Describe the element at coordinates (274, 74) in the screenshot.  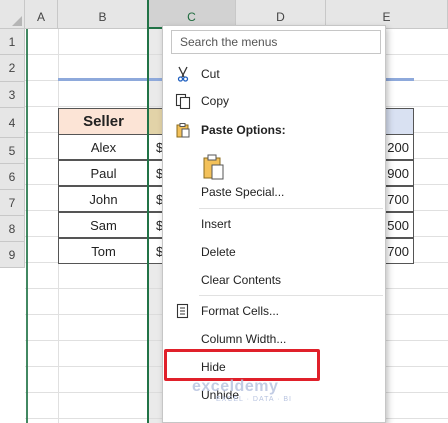
I see `menu-item-cut: Cut` at that location.